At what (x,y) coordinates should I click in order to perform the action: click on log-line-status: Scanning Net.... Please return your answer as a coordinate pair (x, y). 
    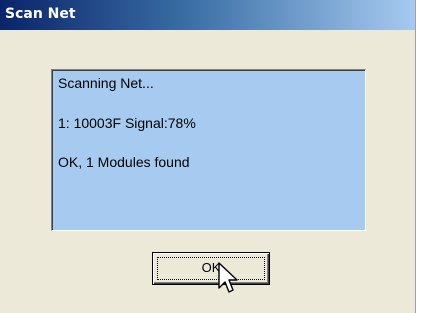
    Looking at the image, I should click on (106, 83).